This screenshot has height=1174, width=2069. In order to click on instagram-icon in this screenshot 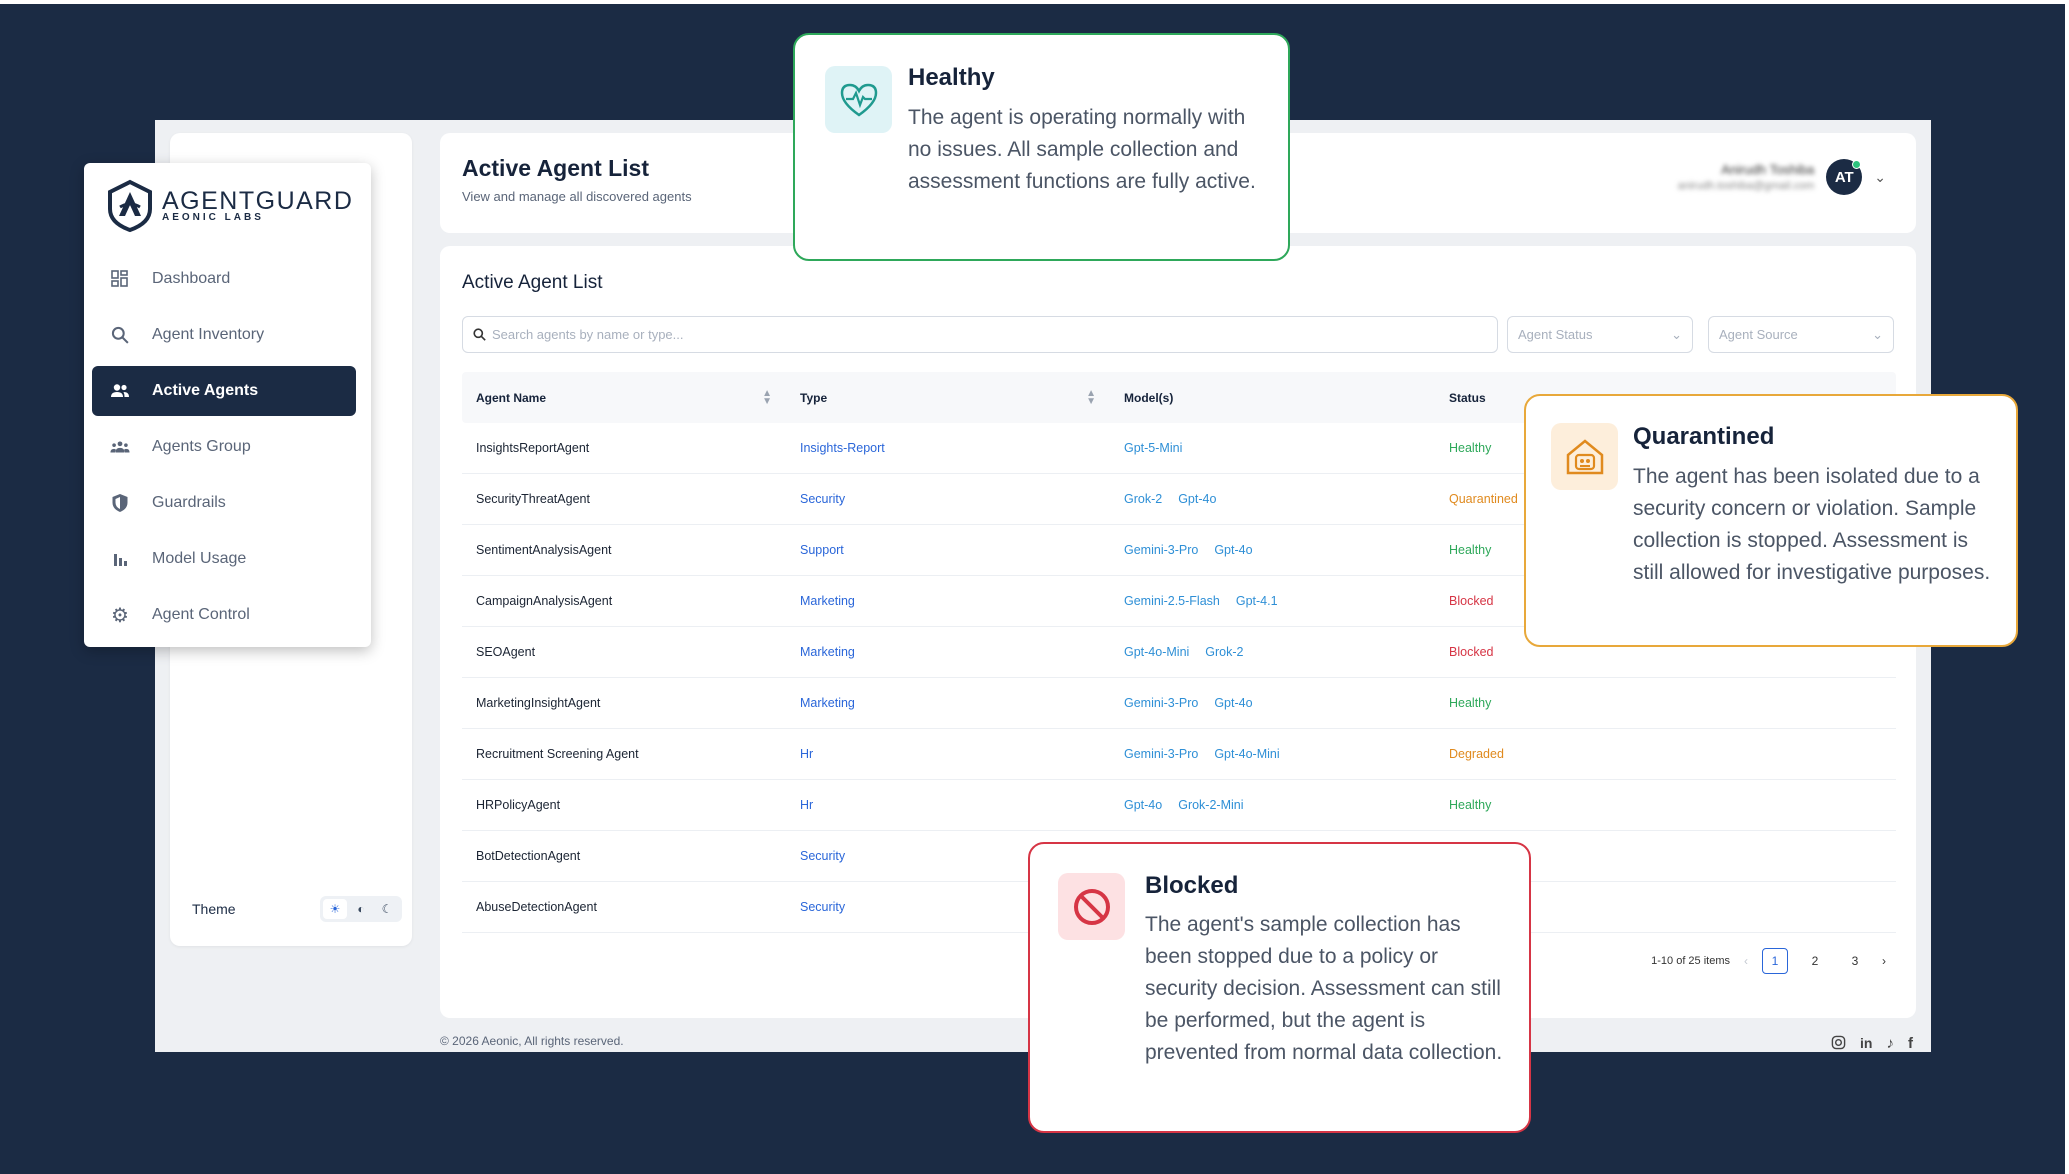, I will do `click(1838, 1042)`.